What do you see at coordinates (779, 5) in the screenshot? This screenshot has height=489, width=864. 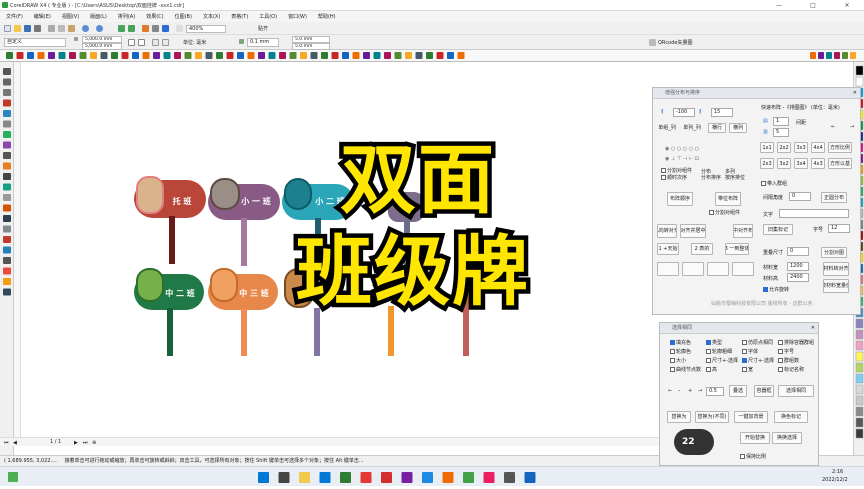 I see `minimize-button: —` at bounding box center [779, 5].